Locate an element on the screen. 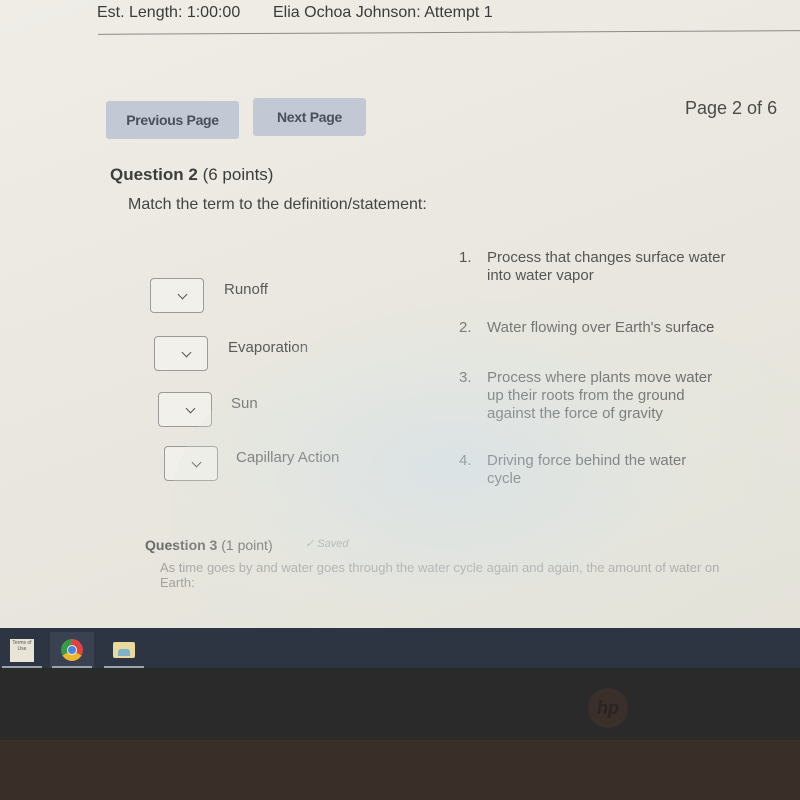 This screenshot has height=800, width=800. term-evaporation: Evaporation is located at coordinates (268, 347).